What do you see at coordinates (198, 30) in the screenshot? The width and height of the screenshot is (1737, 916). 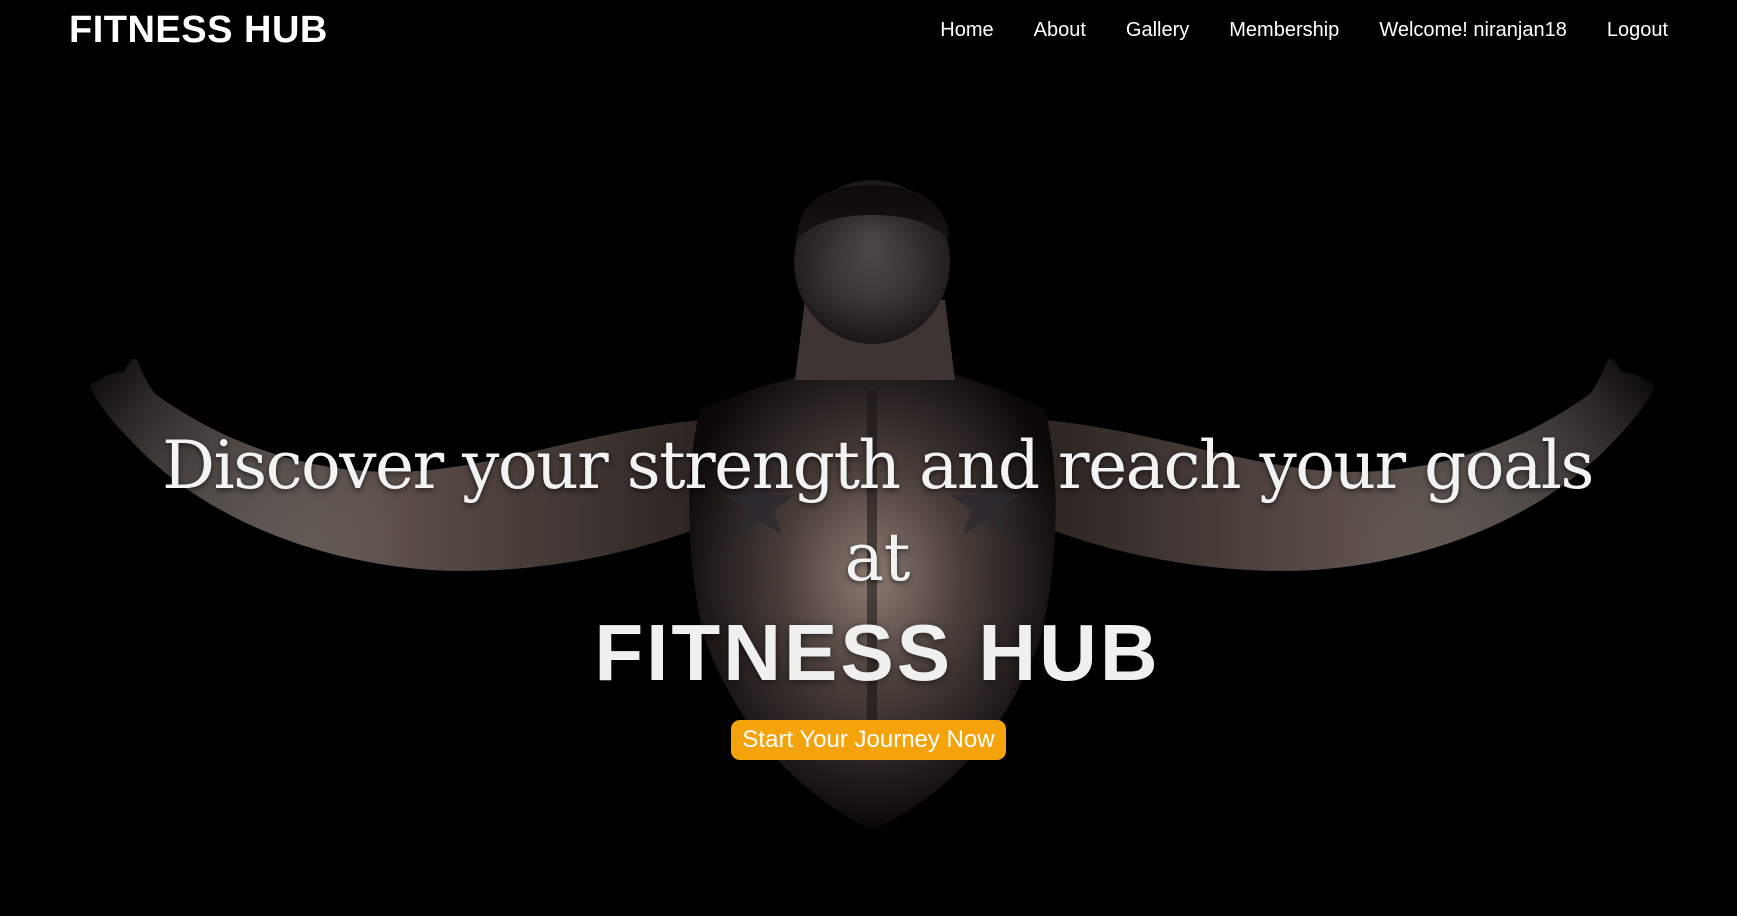 I see `brand-logo: FITNESS HUB` at bounding box center [198, 30].